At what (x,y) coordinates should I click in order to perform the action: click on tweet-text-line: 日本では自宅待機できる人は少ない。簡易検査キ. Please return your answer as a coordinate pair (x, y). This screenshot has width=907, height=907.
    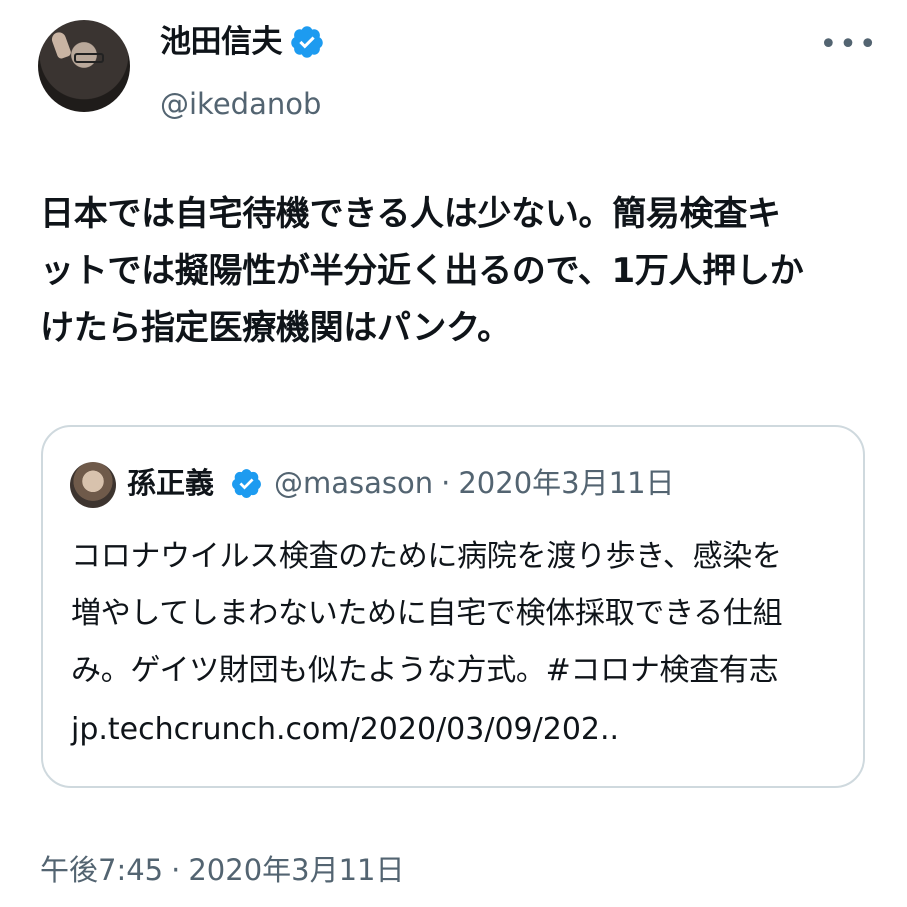
    Looking at the image, I should click on (410, 214).